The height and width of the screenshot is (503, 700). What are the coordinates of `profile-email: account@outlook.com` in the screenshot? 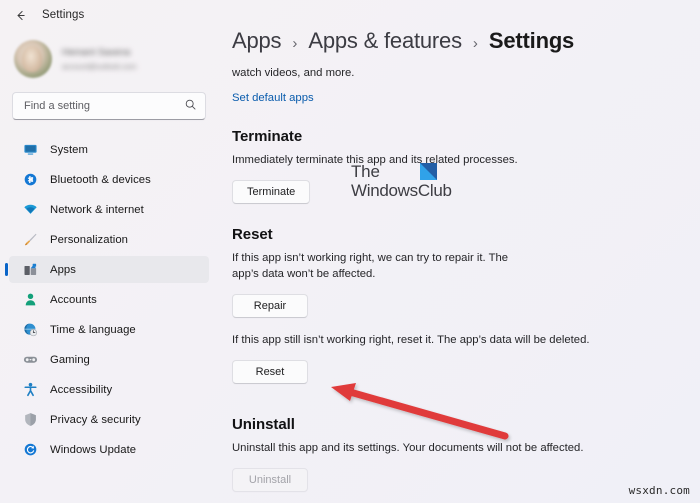 It's located at (99, 66).